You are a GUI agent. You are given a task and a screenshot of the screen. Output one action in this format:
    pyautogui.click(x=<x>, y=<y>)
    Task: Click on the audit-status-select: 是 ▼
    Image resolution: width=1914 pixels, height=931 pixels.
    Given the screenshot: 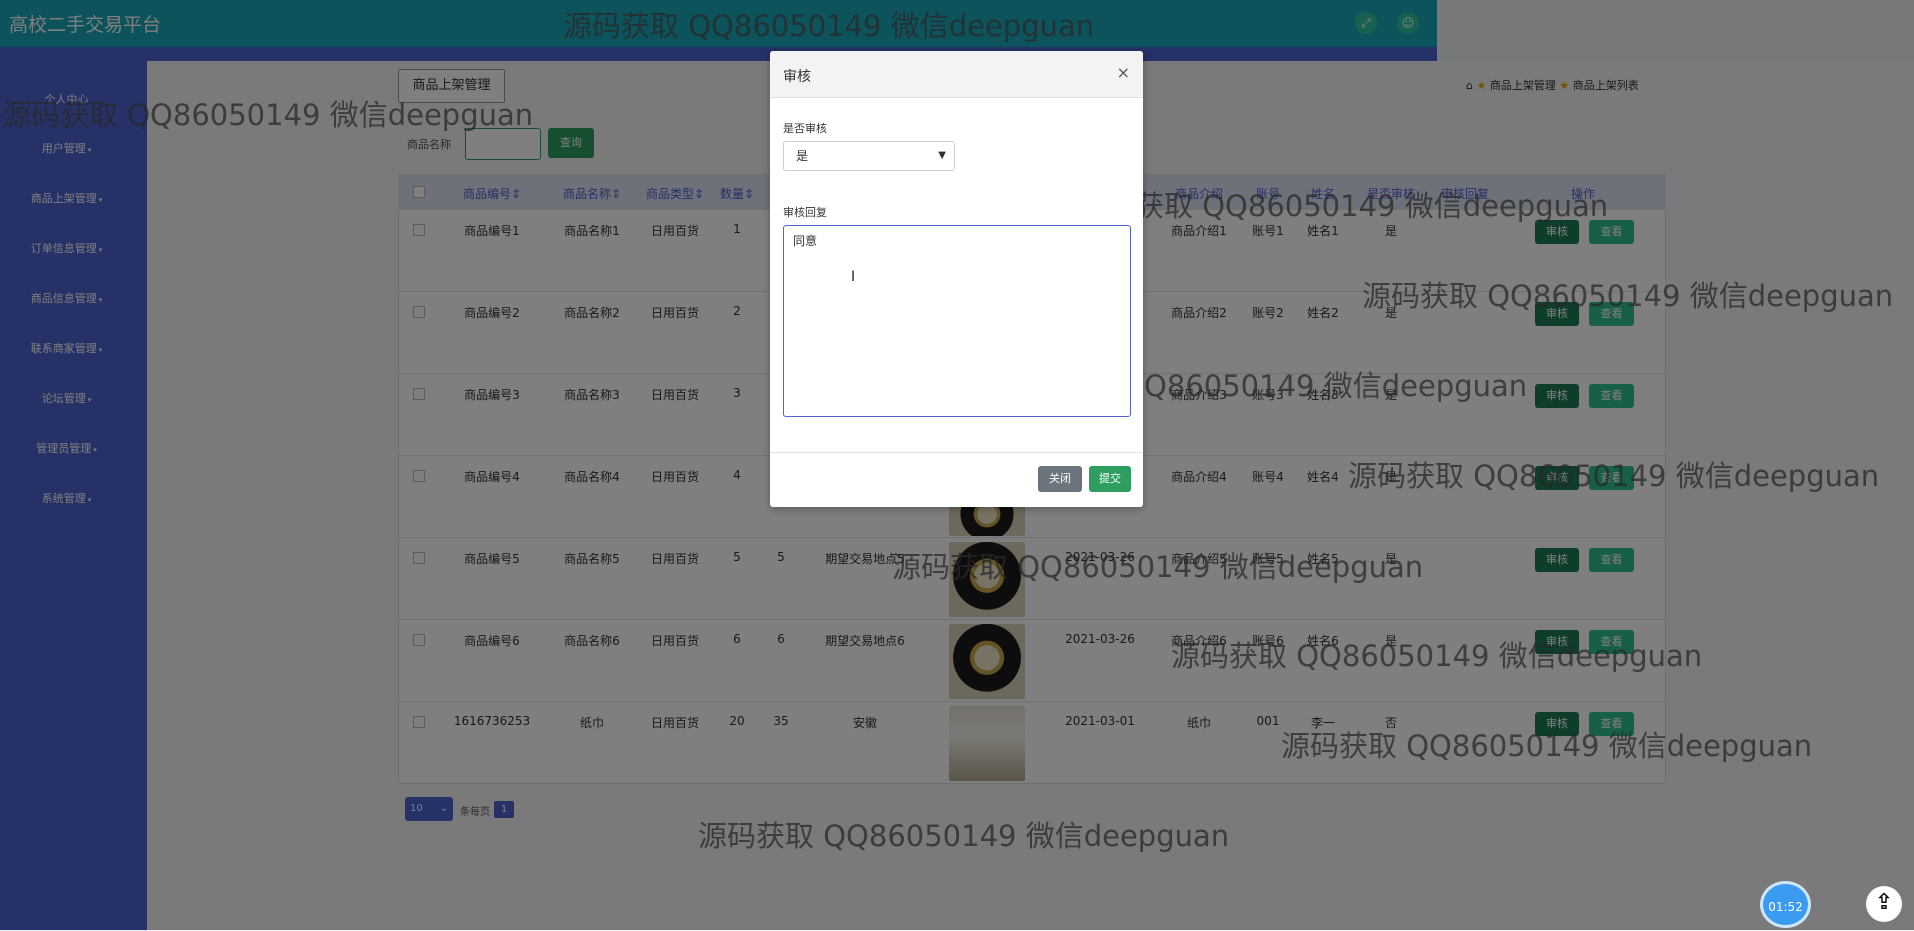 What is the action you would take?
    pyautogui.click(x=869, y=156)
    